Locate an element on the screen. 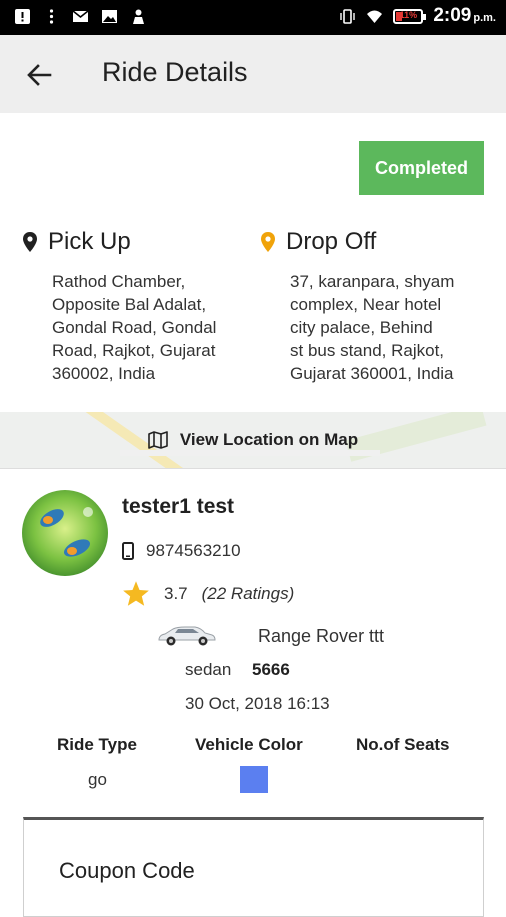 Image resolution: width=506 pixels, height=917 pixels. driver-name: tester1 test is located at coordinates (178, 506).